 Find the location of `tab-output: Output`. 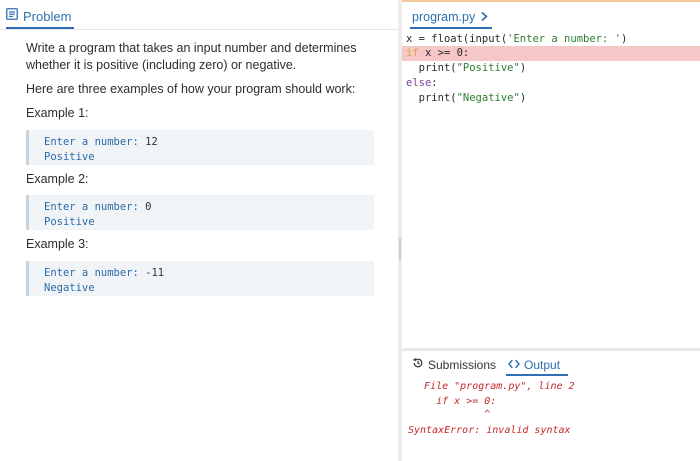

tab-output: Output is located at coordinates (534, 365).